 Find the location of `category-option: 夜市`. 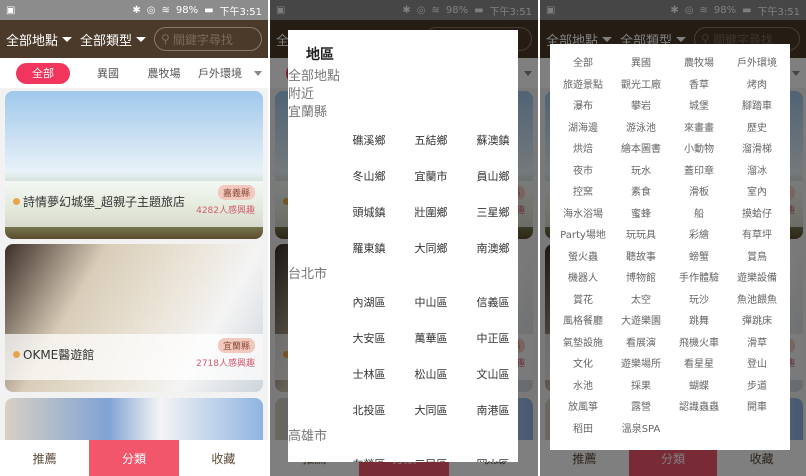

category-option: 夜市 is located at coordinates (583, 170).